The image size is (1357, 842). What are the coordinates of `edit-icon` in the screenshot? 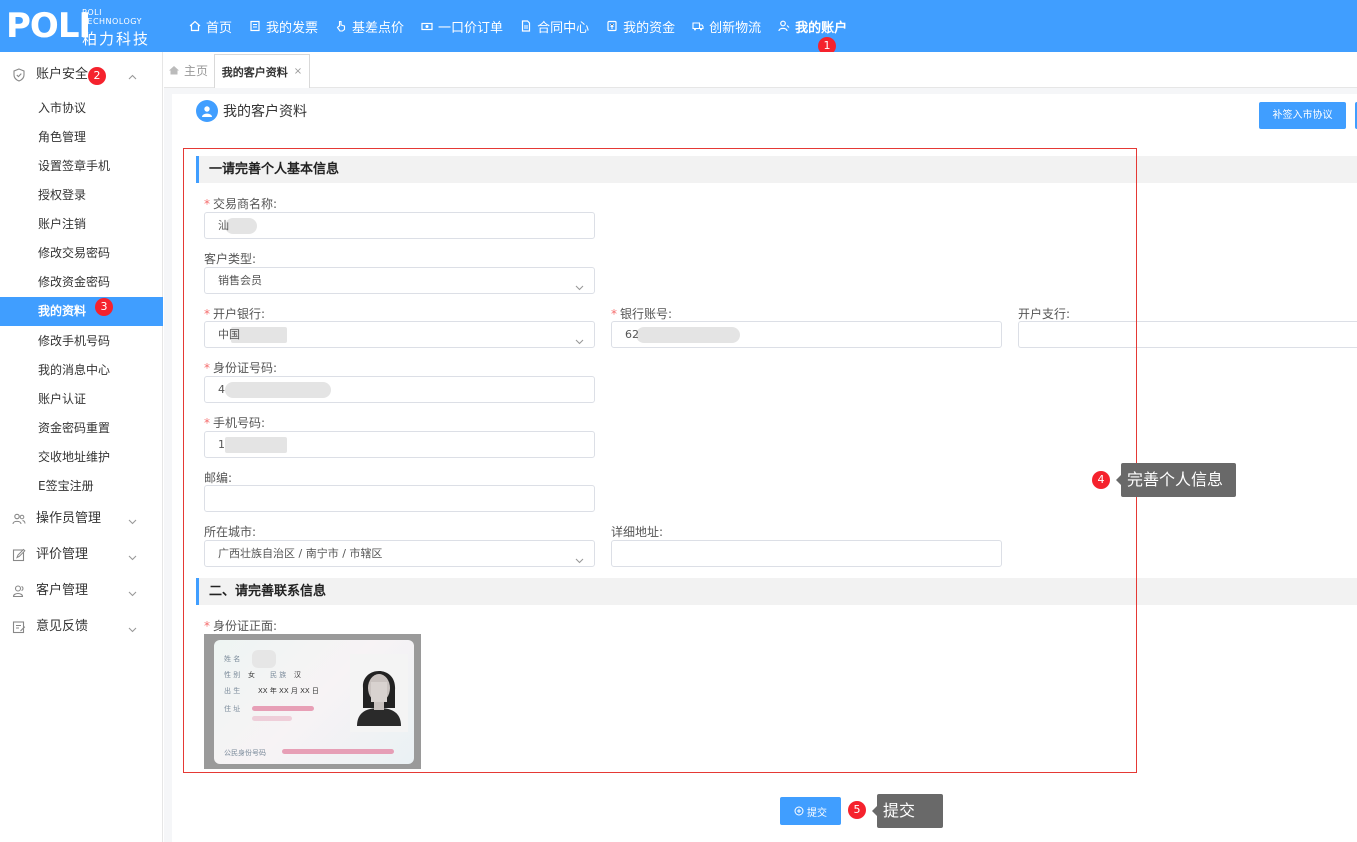 It's located at (19, 555).